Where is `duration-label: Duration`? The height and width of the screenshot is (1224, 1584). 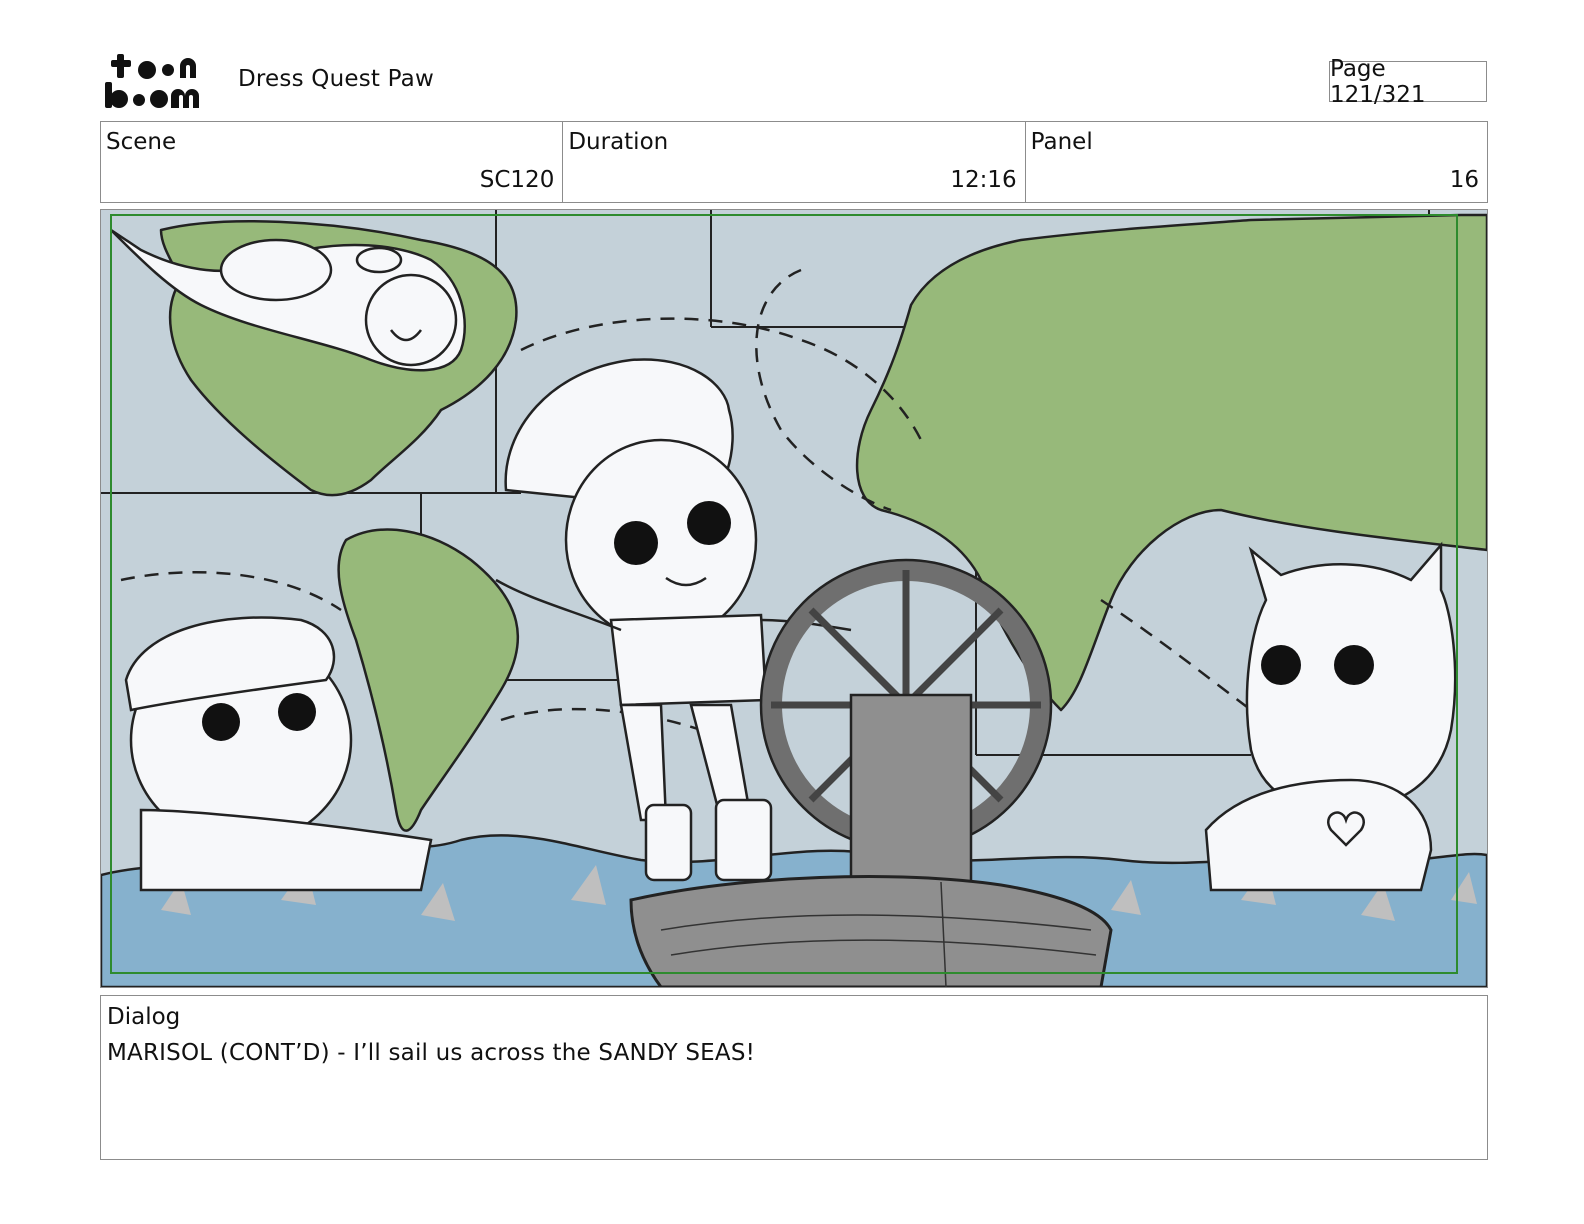
duration-label: Duration is located at coordinates (618, 142).